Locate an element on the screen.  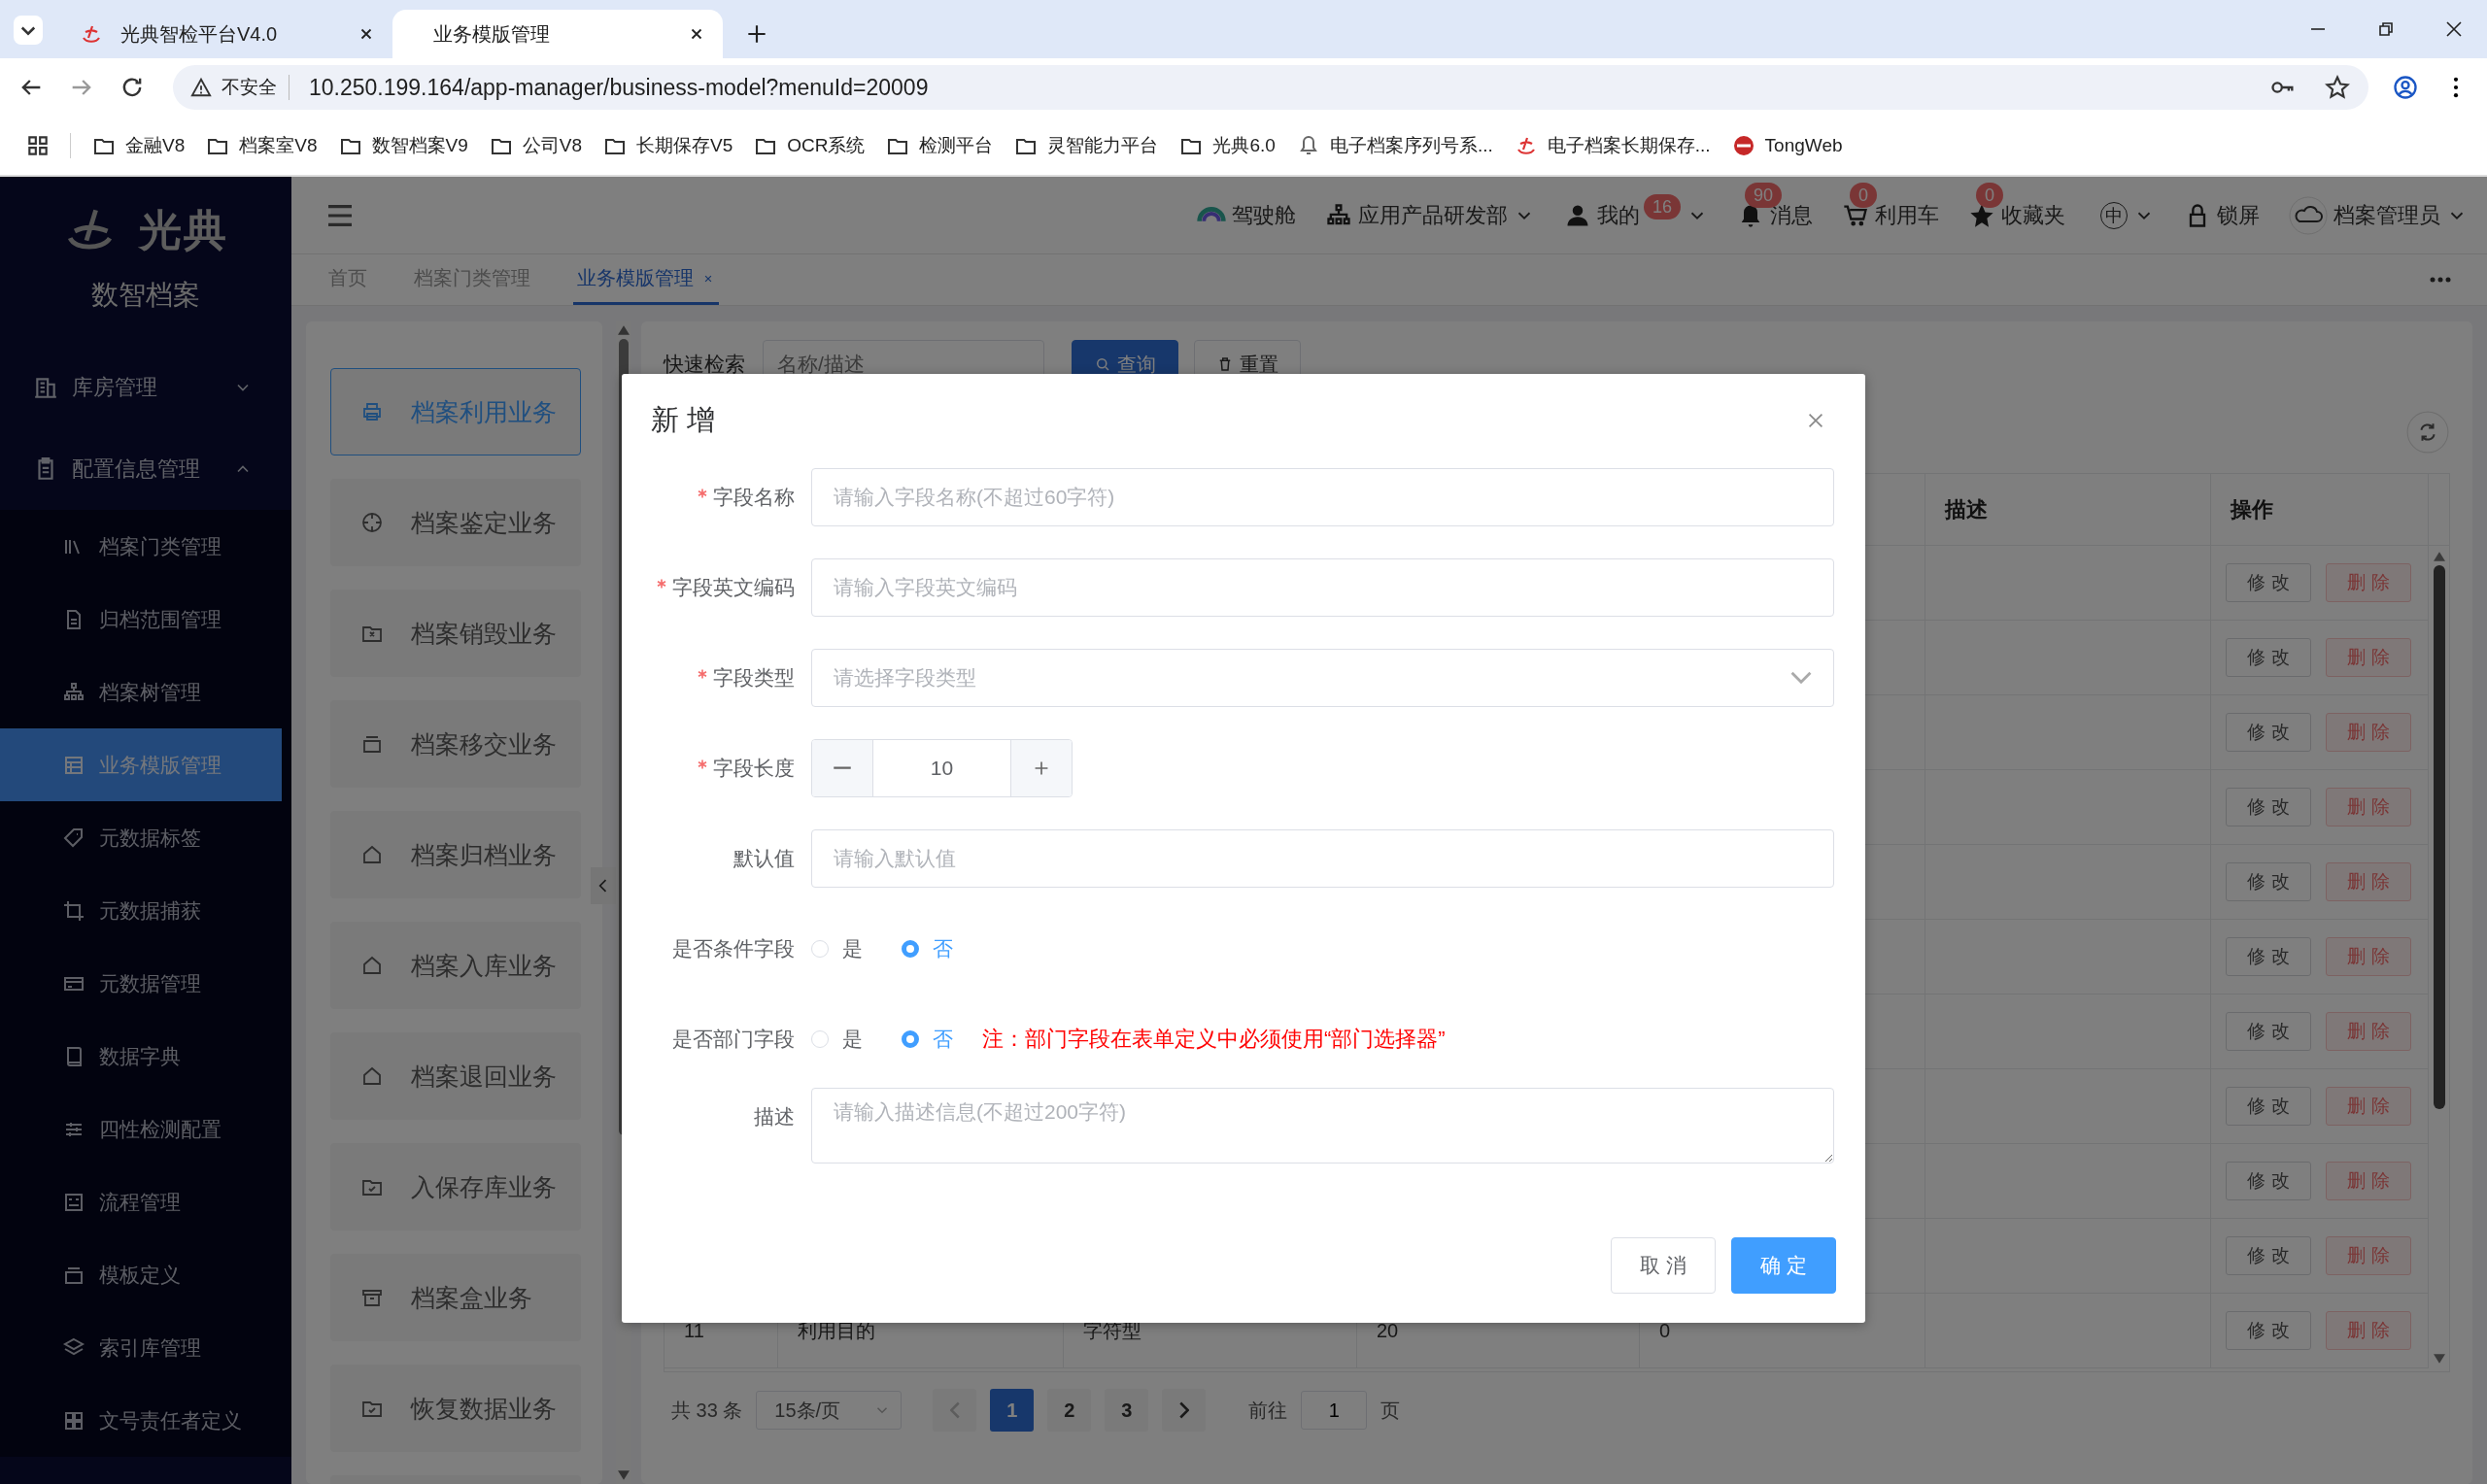
description-field: 请输入描述信息(不超过200字符) is located at coordinates (1322, 1126).